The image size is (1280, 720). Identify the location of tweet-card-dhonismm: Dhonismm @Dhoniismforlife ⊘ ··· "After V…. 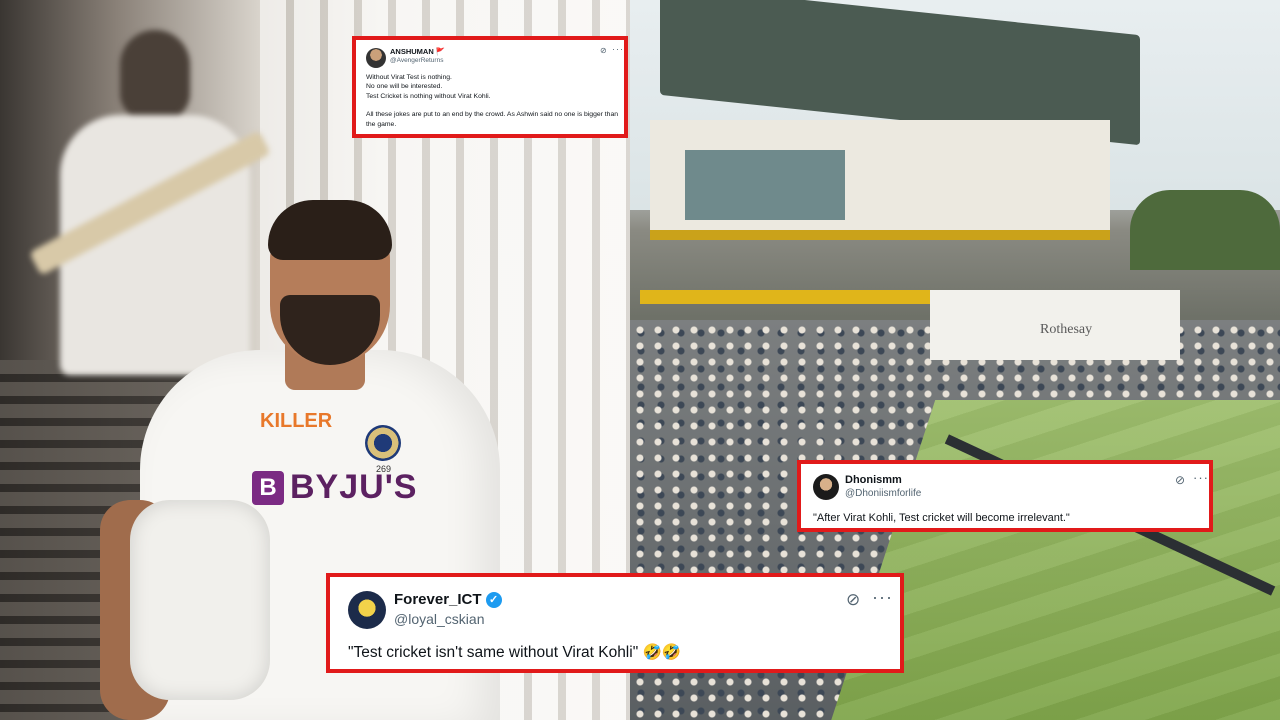
(1005, 496).